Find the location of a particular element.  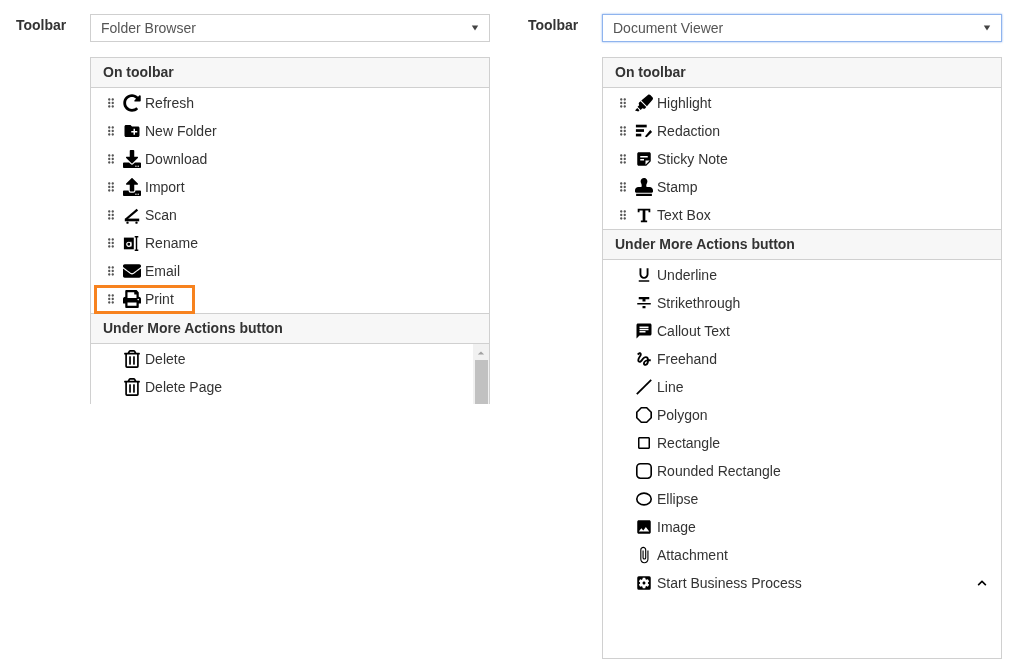

octagon-icon is located at coordinates (644, 415).